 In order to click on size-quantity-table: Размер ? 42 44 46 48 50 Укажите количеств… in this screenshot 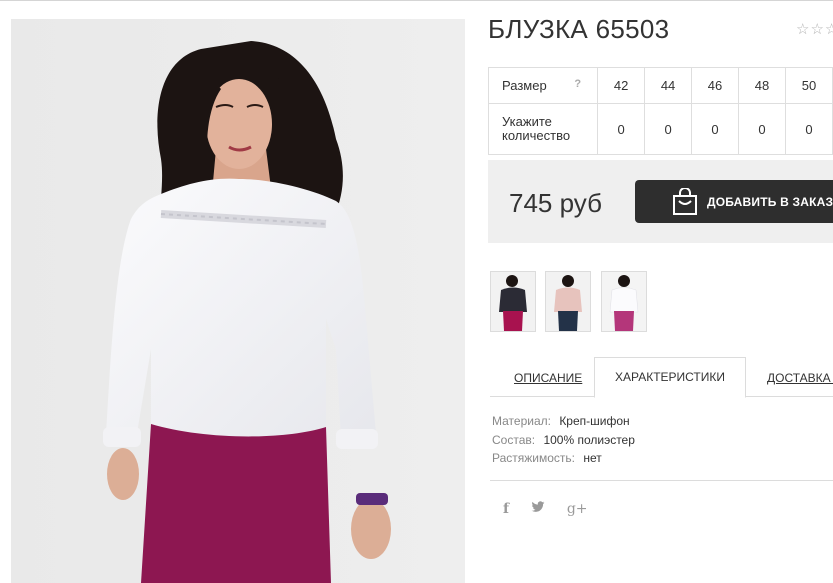, I will do `click(660, 111)`.